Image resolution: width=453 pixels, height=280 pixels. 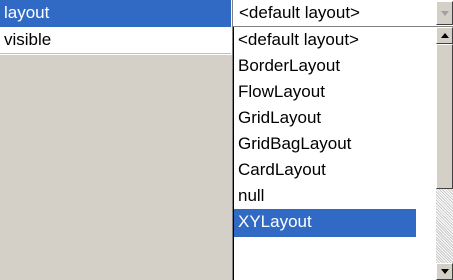 I want to click on arrow-down-icon, so click(x=445, y=271).